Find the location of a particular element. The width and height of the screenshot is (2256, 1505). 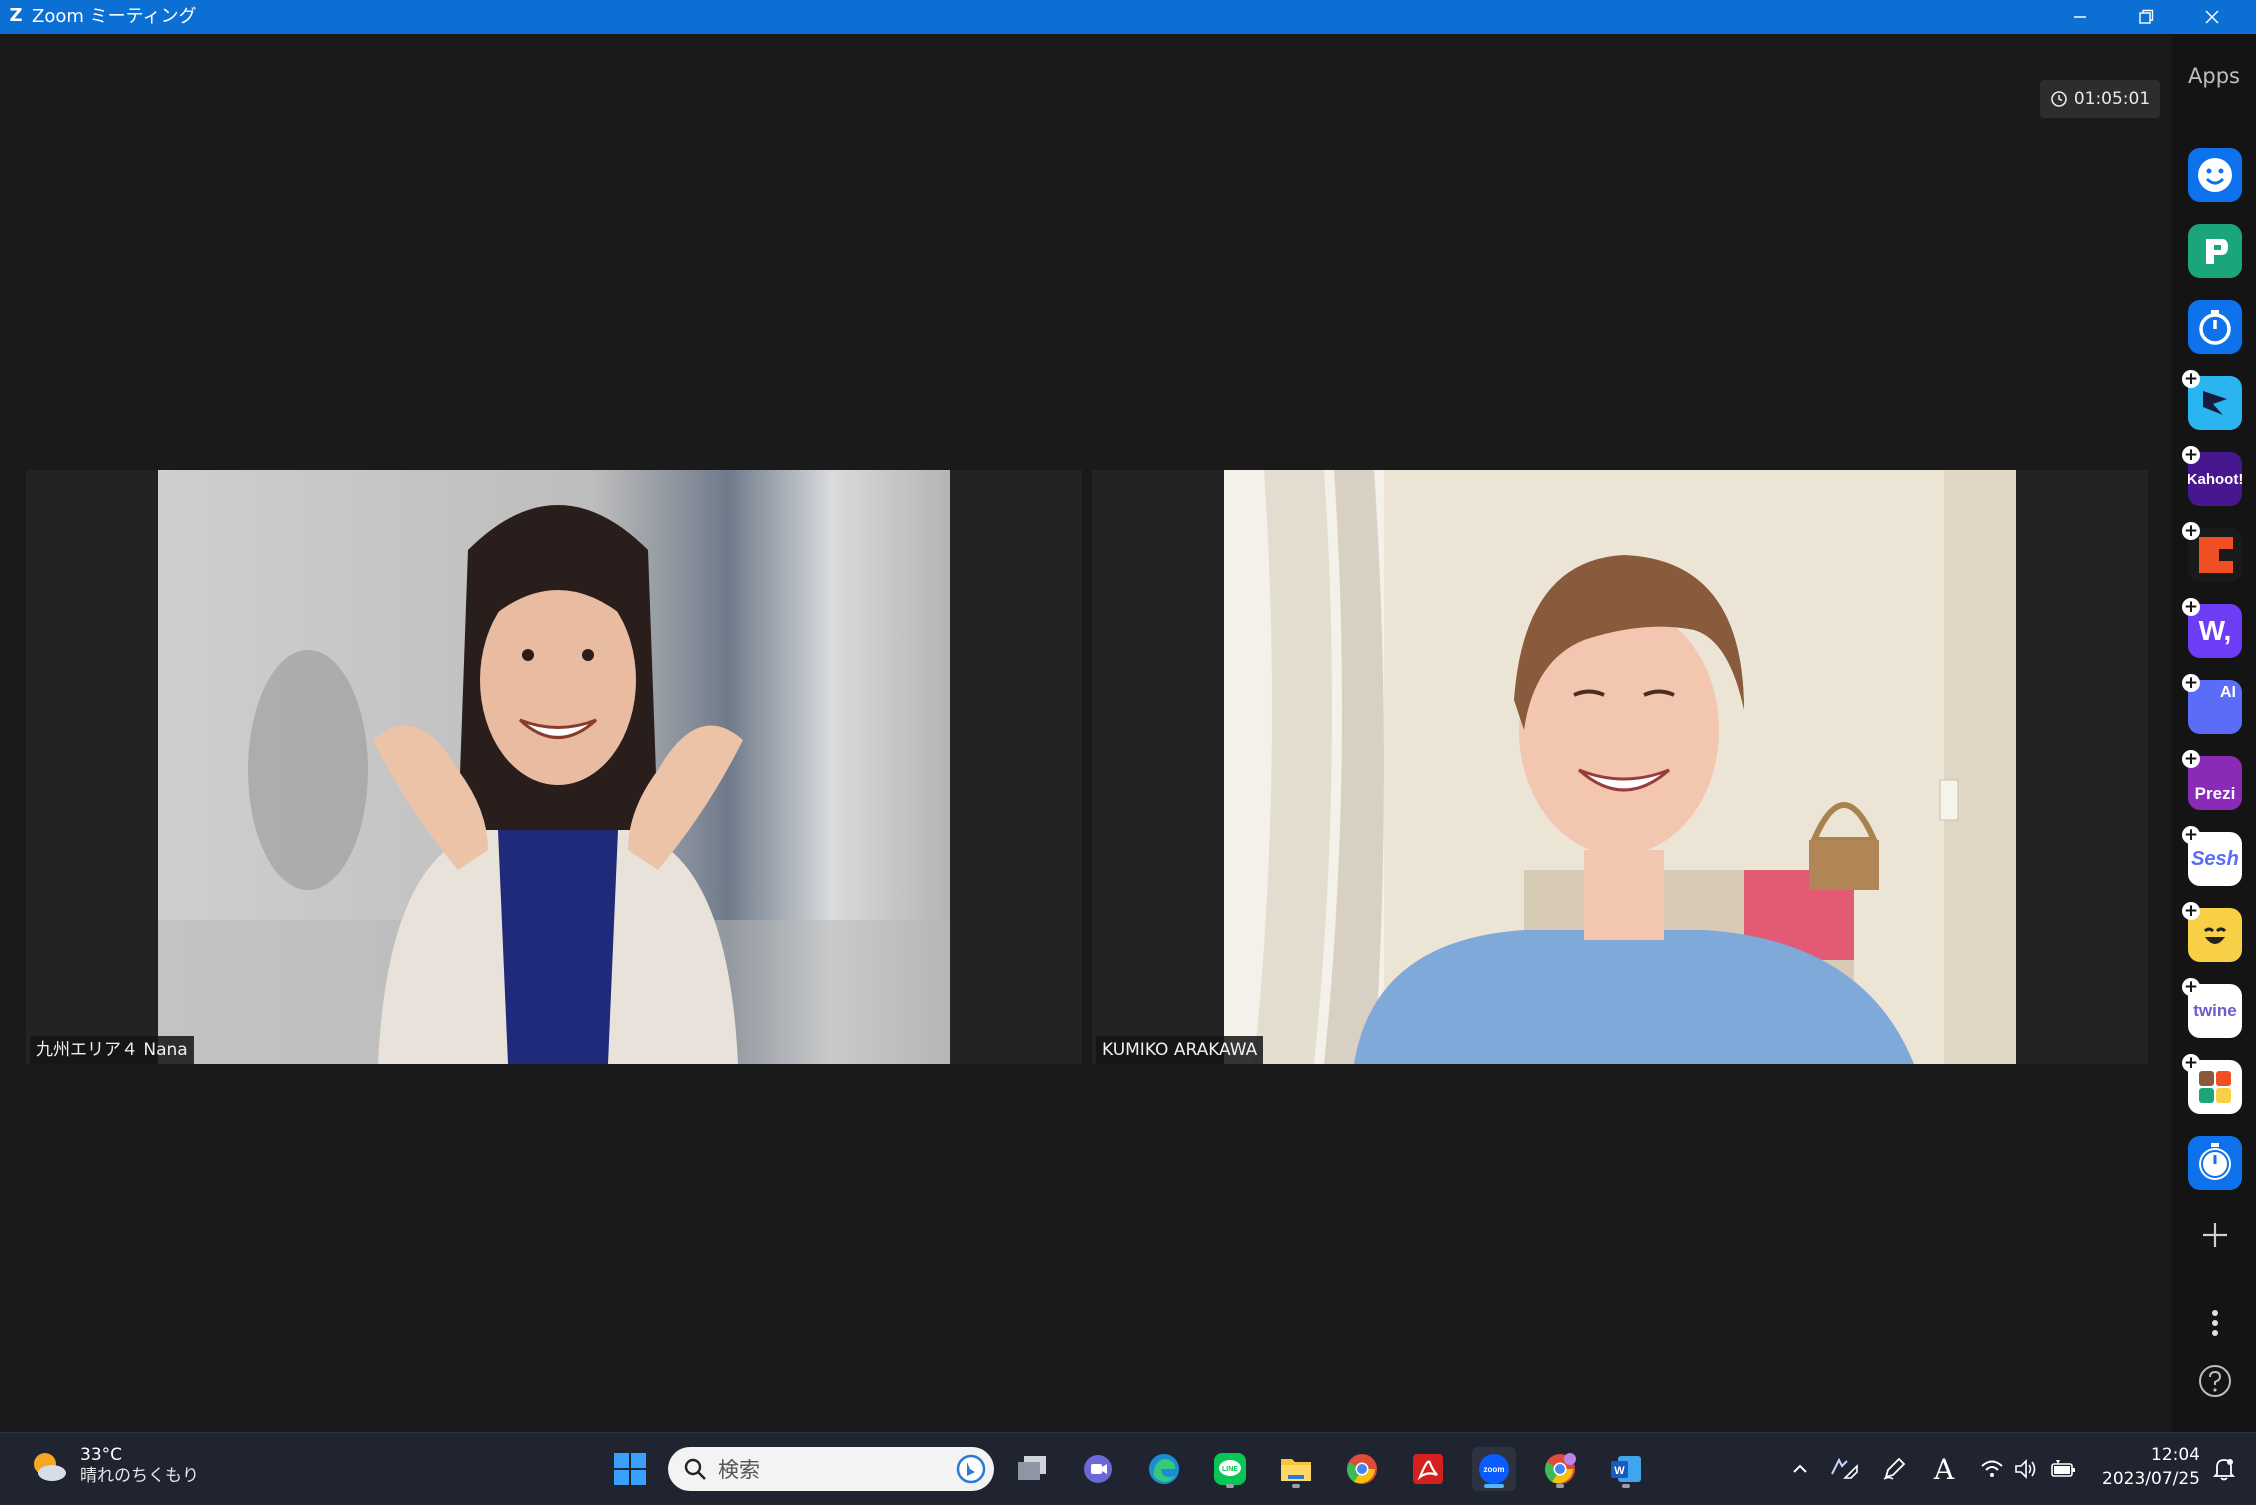

folder-icon is located at coordinates (1296, 1470).